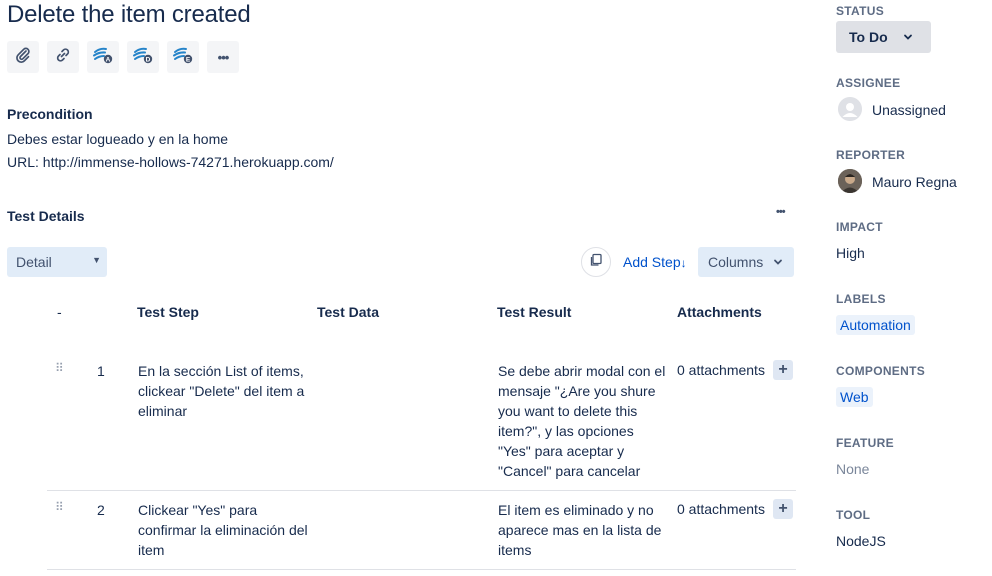 The height and width of the screenshot is (576, 992). What do you see at coordinates (683, 263) in the screenshot?
I see `arrow-down-icon: ↓` at bounding box center [683, 263].